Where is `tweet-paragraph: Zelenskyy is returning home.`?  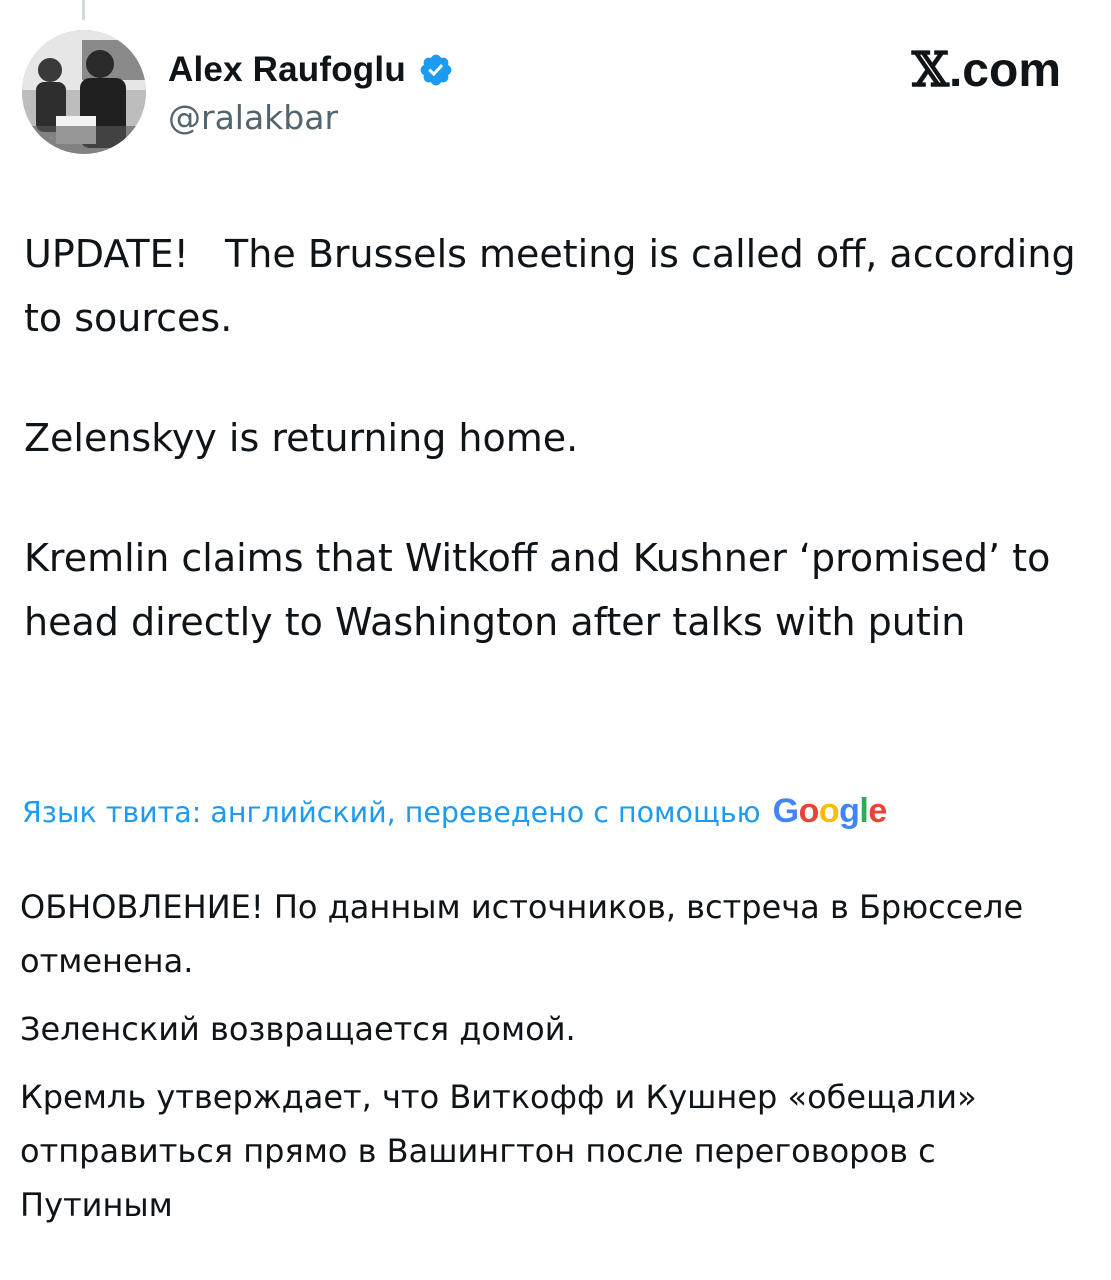
tweet-paragraph: Zelenskyy is returning home. is located at coordinates (301, 438).